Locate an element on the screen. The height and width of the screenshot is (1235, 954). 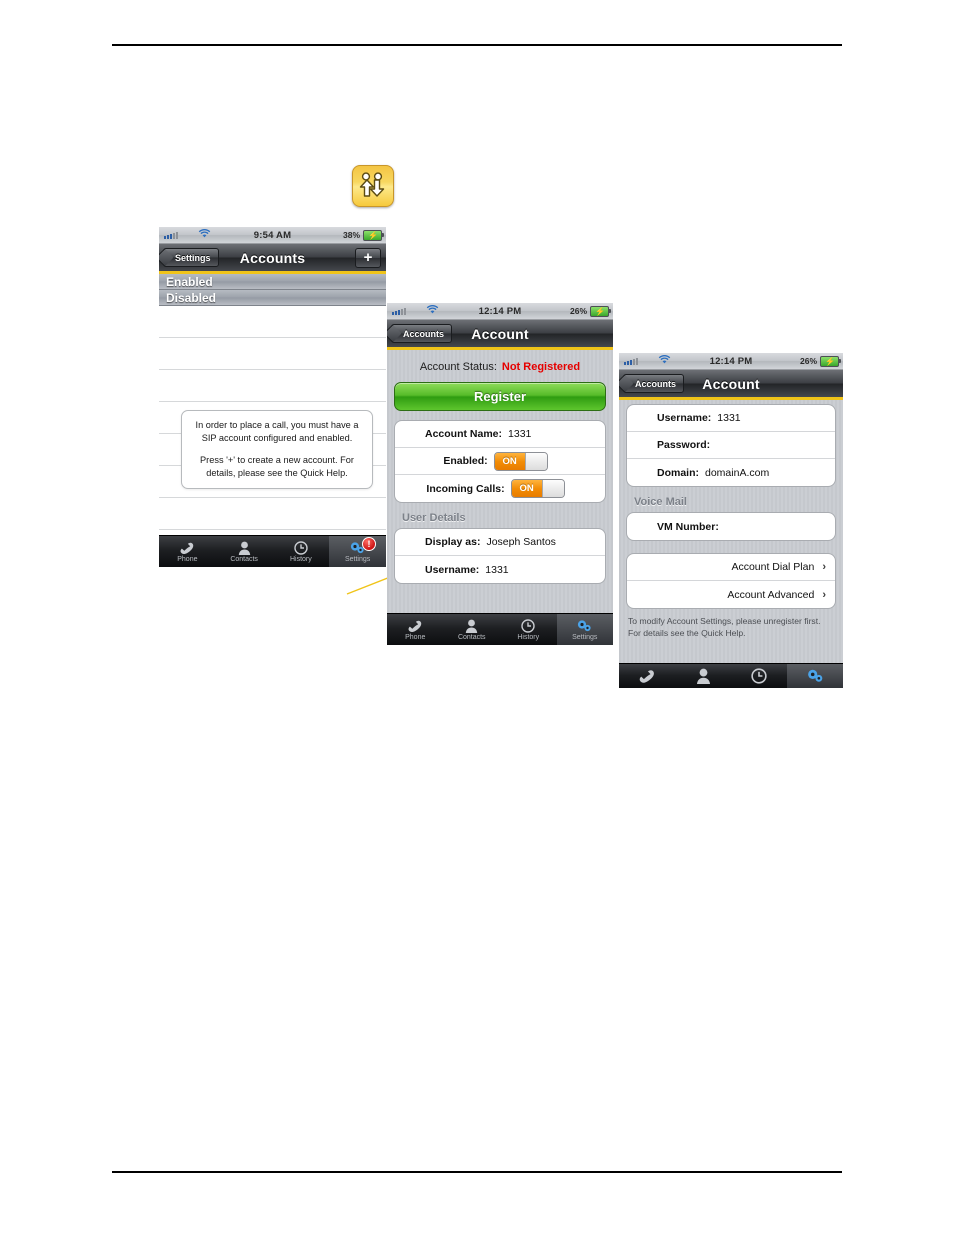
tab-bar: Phone Contacts History is located at coordinates (272, 551).